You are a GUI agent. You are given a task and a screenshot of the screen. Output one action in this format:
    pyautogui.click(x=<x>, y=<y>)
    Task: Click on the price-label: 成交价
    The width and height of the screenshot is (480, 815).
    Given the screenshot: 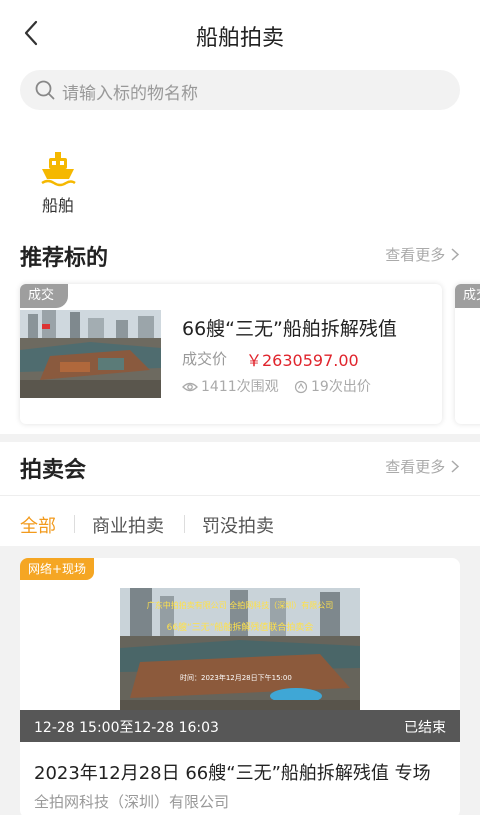 What is the action you would take?
    pyautogui.click(x=205, y=359)
    